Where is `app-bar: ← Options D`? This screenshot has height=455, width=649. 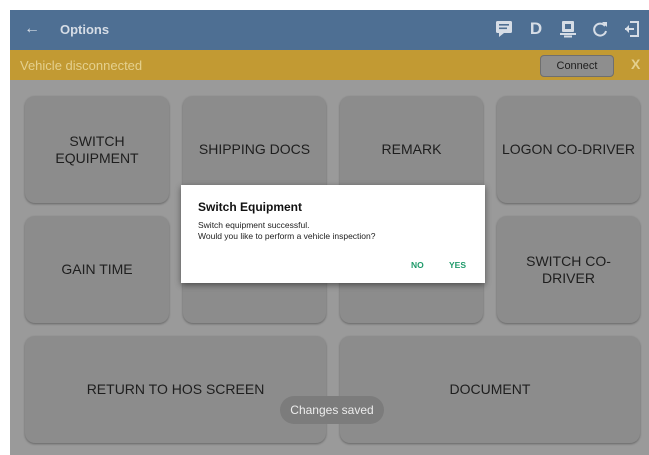 app-bar: ← Options D is located at coordinates (329, 30).